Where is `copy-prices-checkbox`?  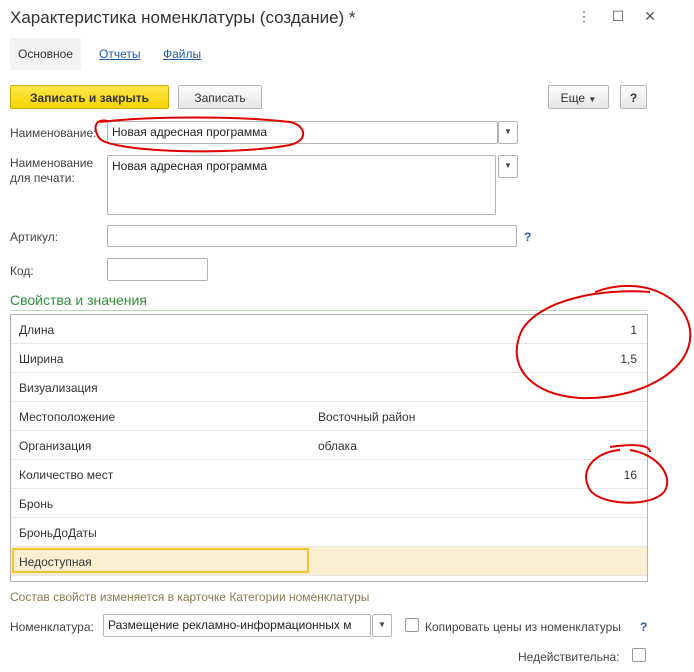
copy-prices-checkbox is located at coordinates (412, 625).